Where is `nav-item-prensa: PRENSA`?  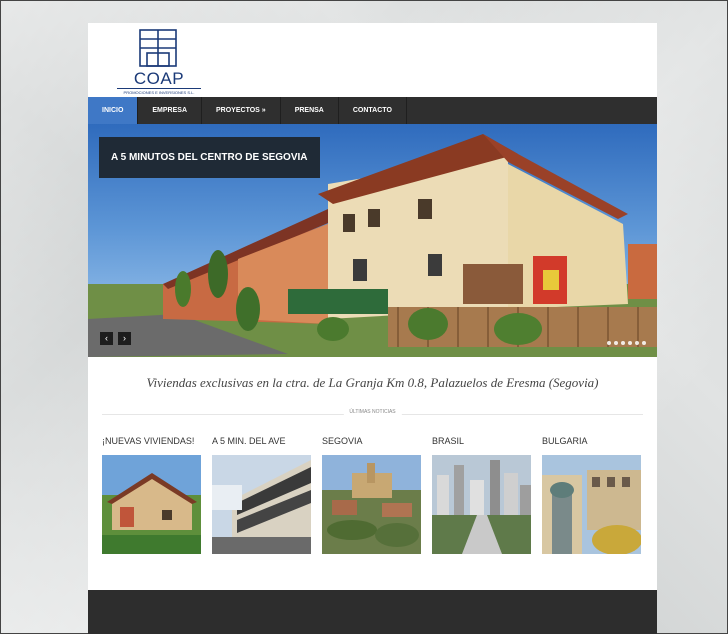
nav-item-prensa: PRENSA is located at coordinates (310, 110).